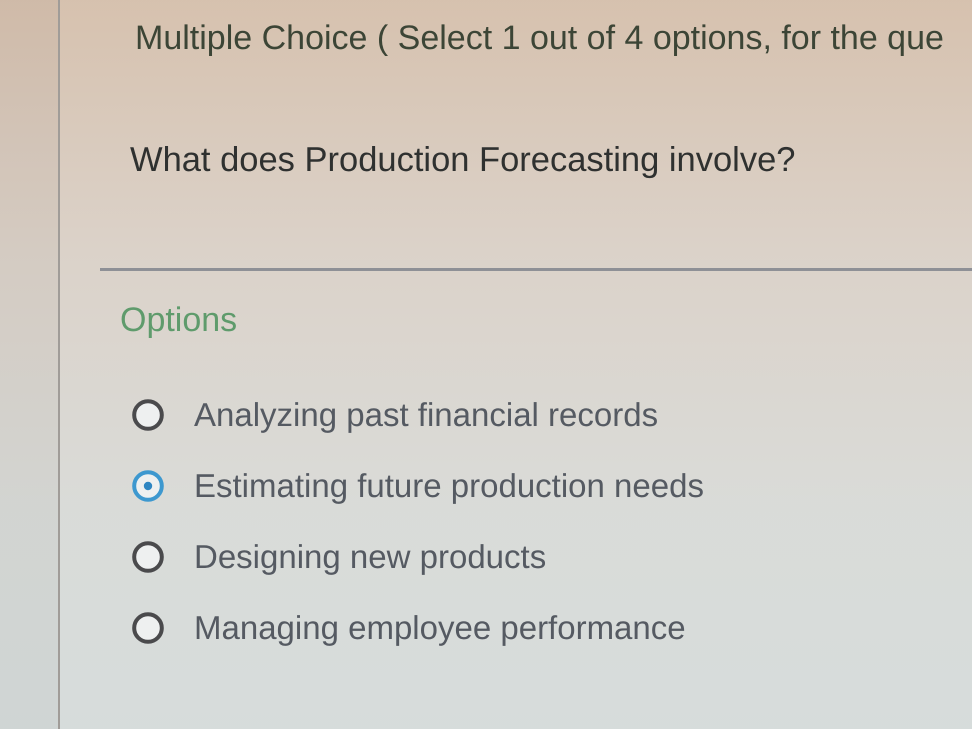  I want to click on instruction-heading: Multiple Choice ( Select 1 out of 4 options, for the que, so click(539, 38).